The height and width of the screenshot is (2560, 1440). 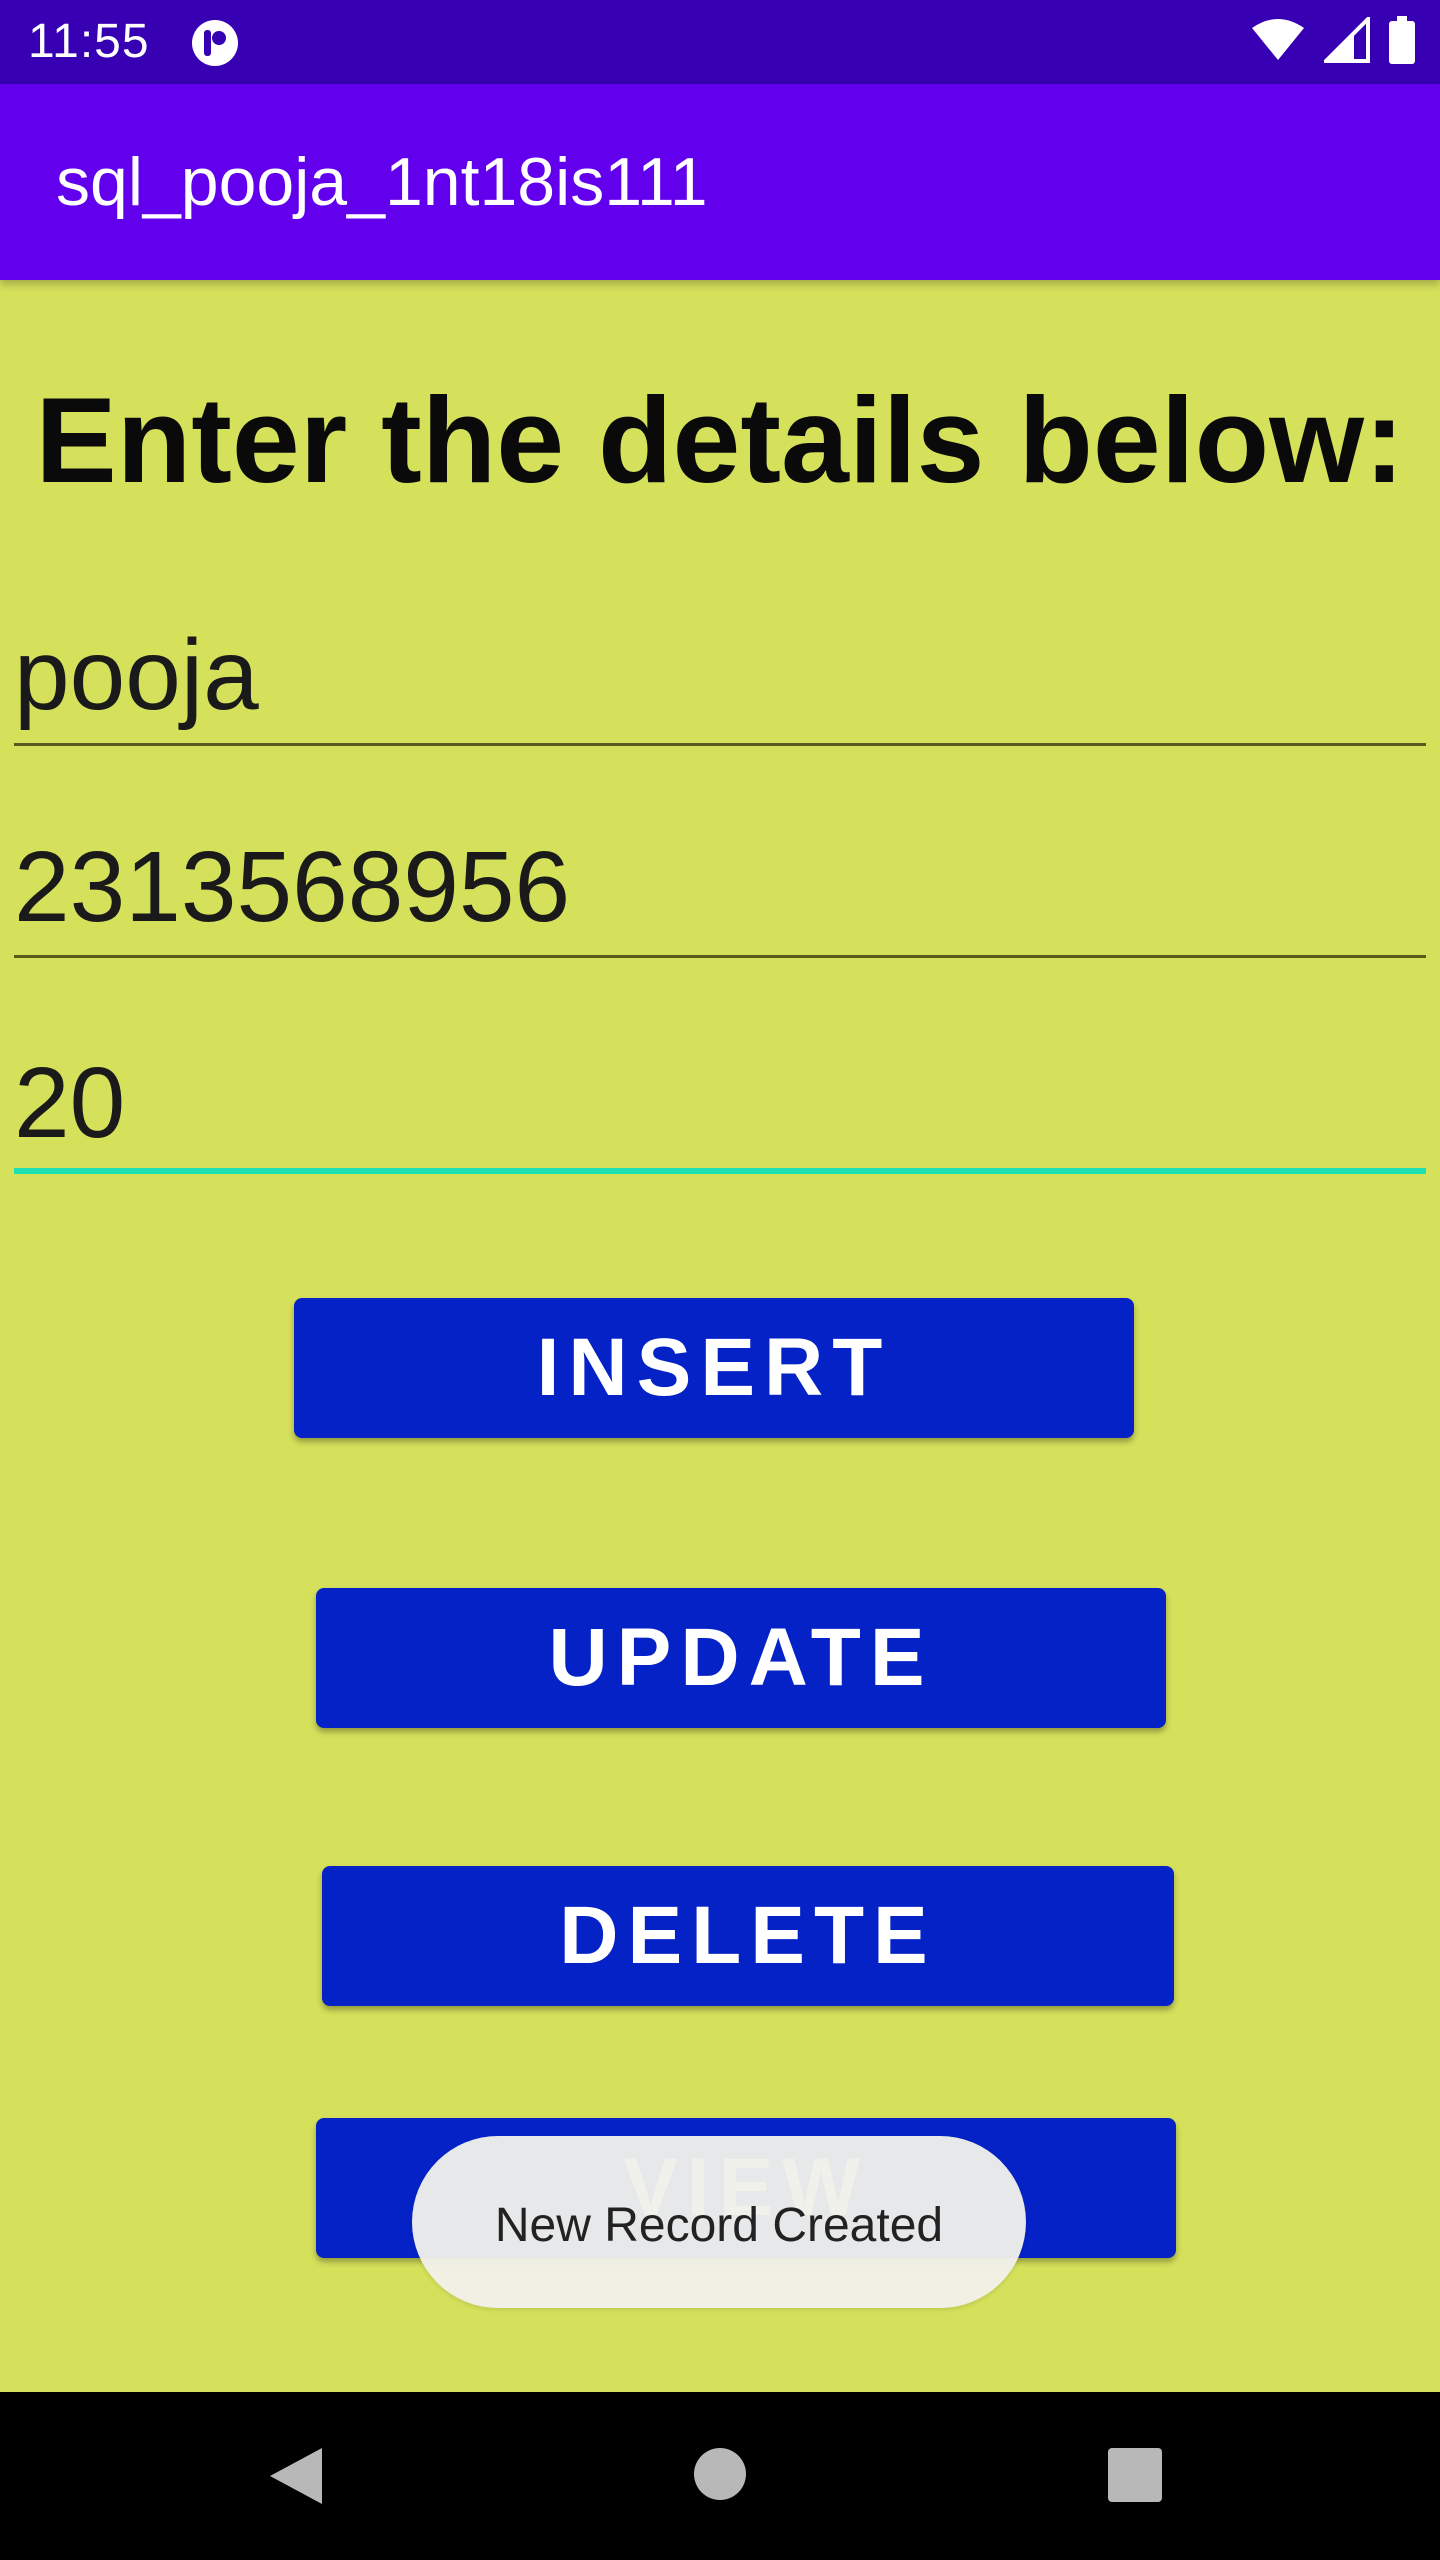 I want to click on navigation-bar, so click(x=720, y=2476).